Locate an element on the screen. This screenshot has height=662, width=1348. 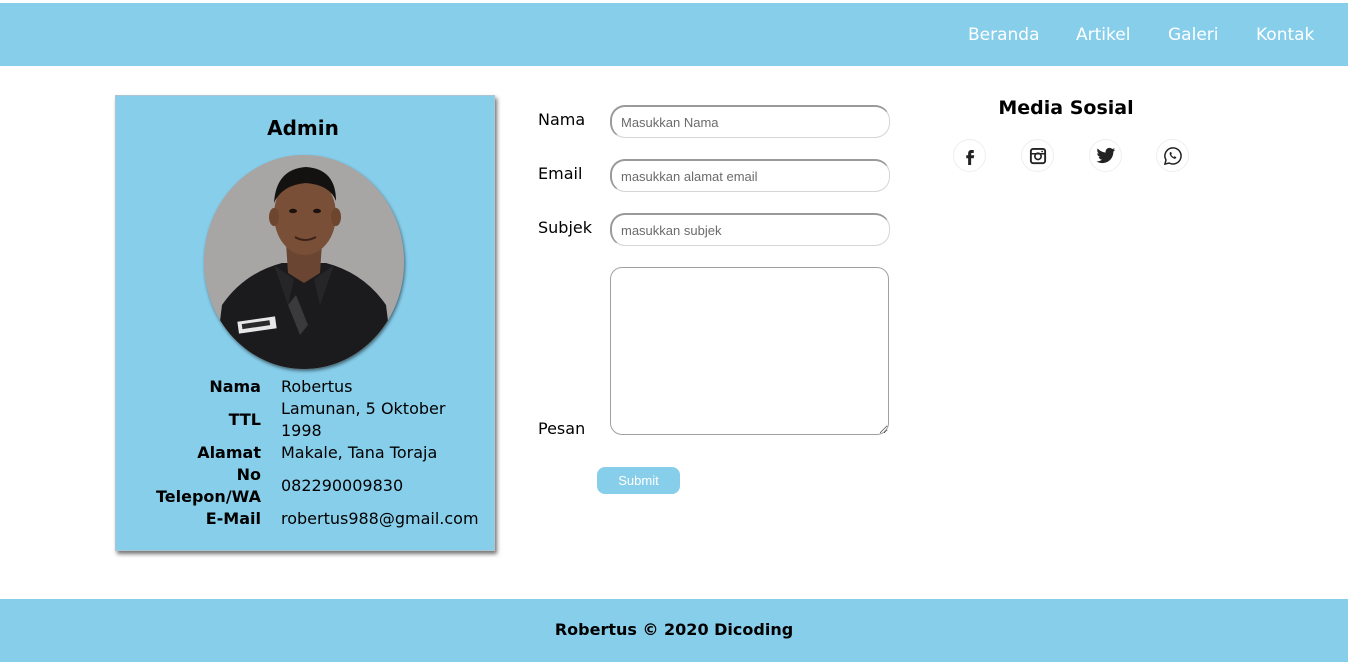
social-title: Media Sosial is located at coordinates (1066, 108).